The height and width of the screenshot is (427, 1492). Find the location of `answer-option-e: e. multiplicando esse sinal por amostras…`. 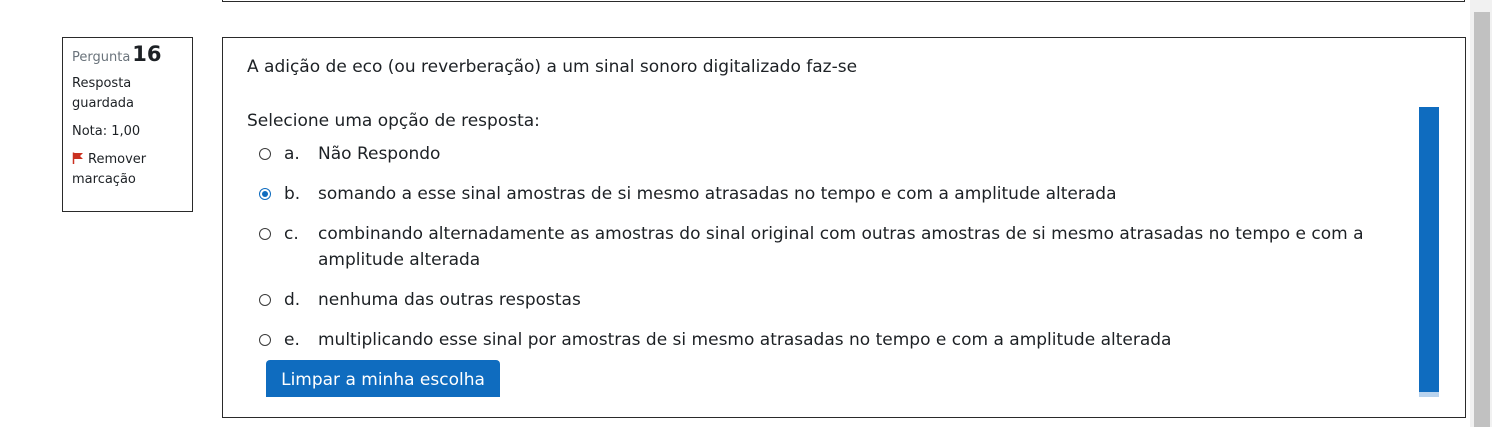

answer-option-e: e. multiplicando esse sinal por amostras… is located at coordinates (829, 340).